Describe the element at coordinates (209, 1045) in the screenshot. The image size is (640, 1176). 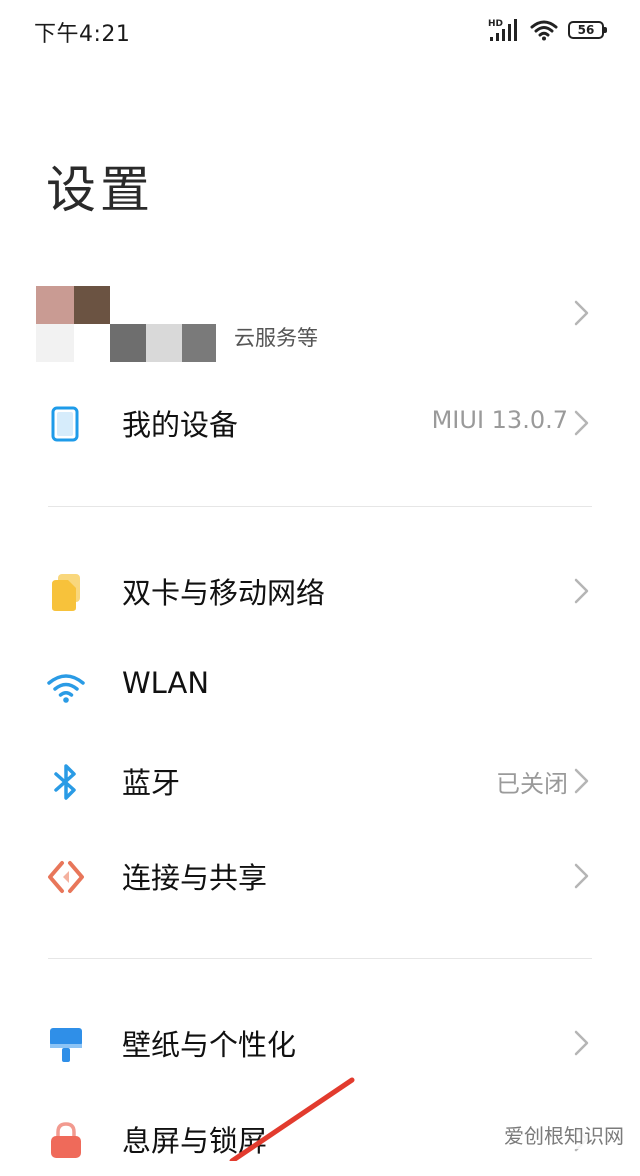
I see `settings-item-label: 壁纸与个性化` at that location.